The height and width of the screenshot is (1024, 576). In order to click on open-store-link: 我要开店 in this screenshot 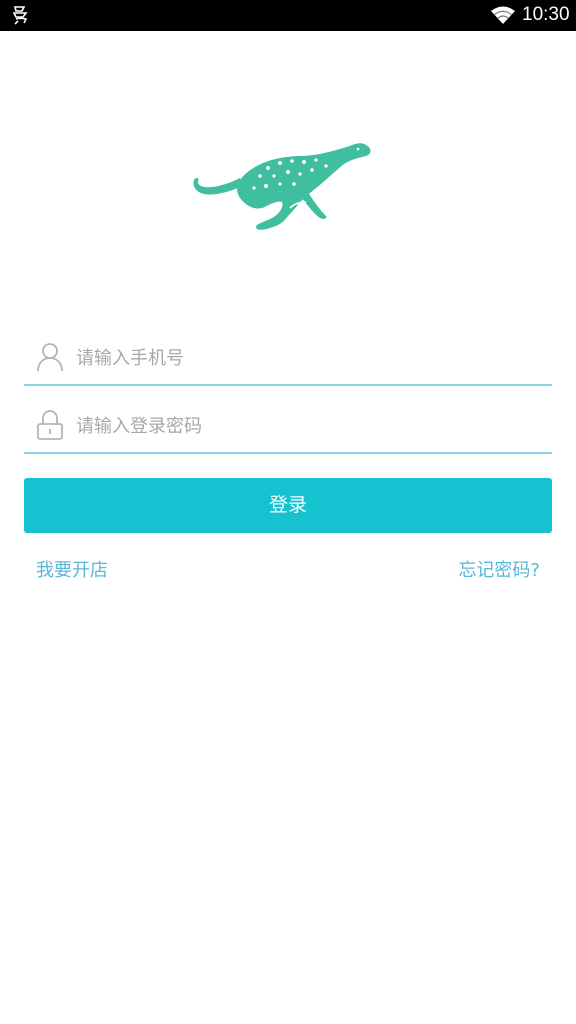, I will do `click(72, 571)`.